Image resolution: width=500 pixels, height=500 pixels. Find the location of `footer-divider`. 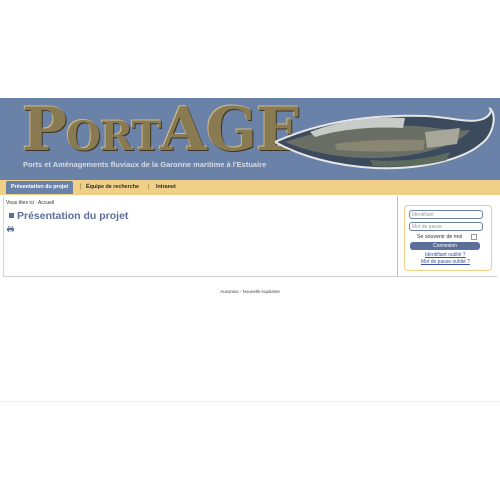

footer-divider is located at coordinates (250, 276).